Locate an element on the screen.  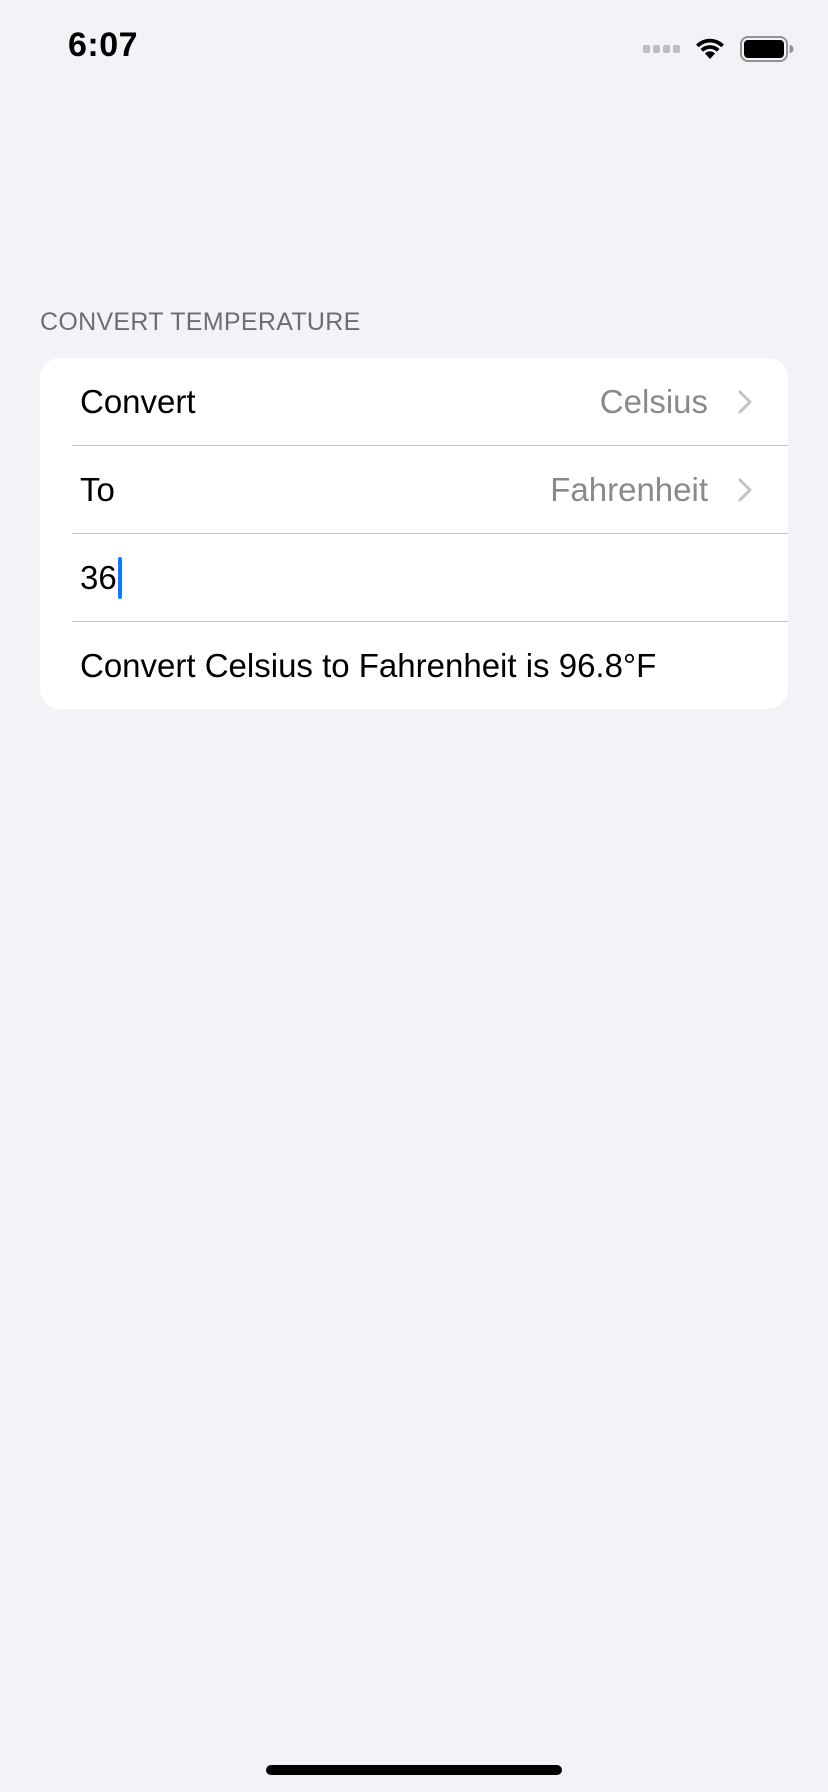
convert-to-row: To Fahrenheit is located at coordinates (414, 490).